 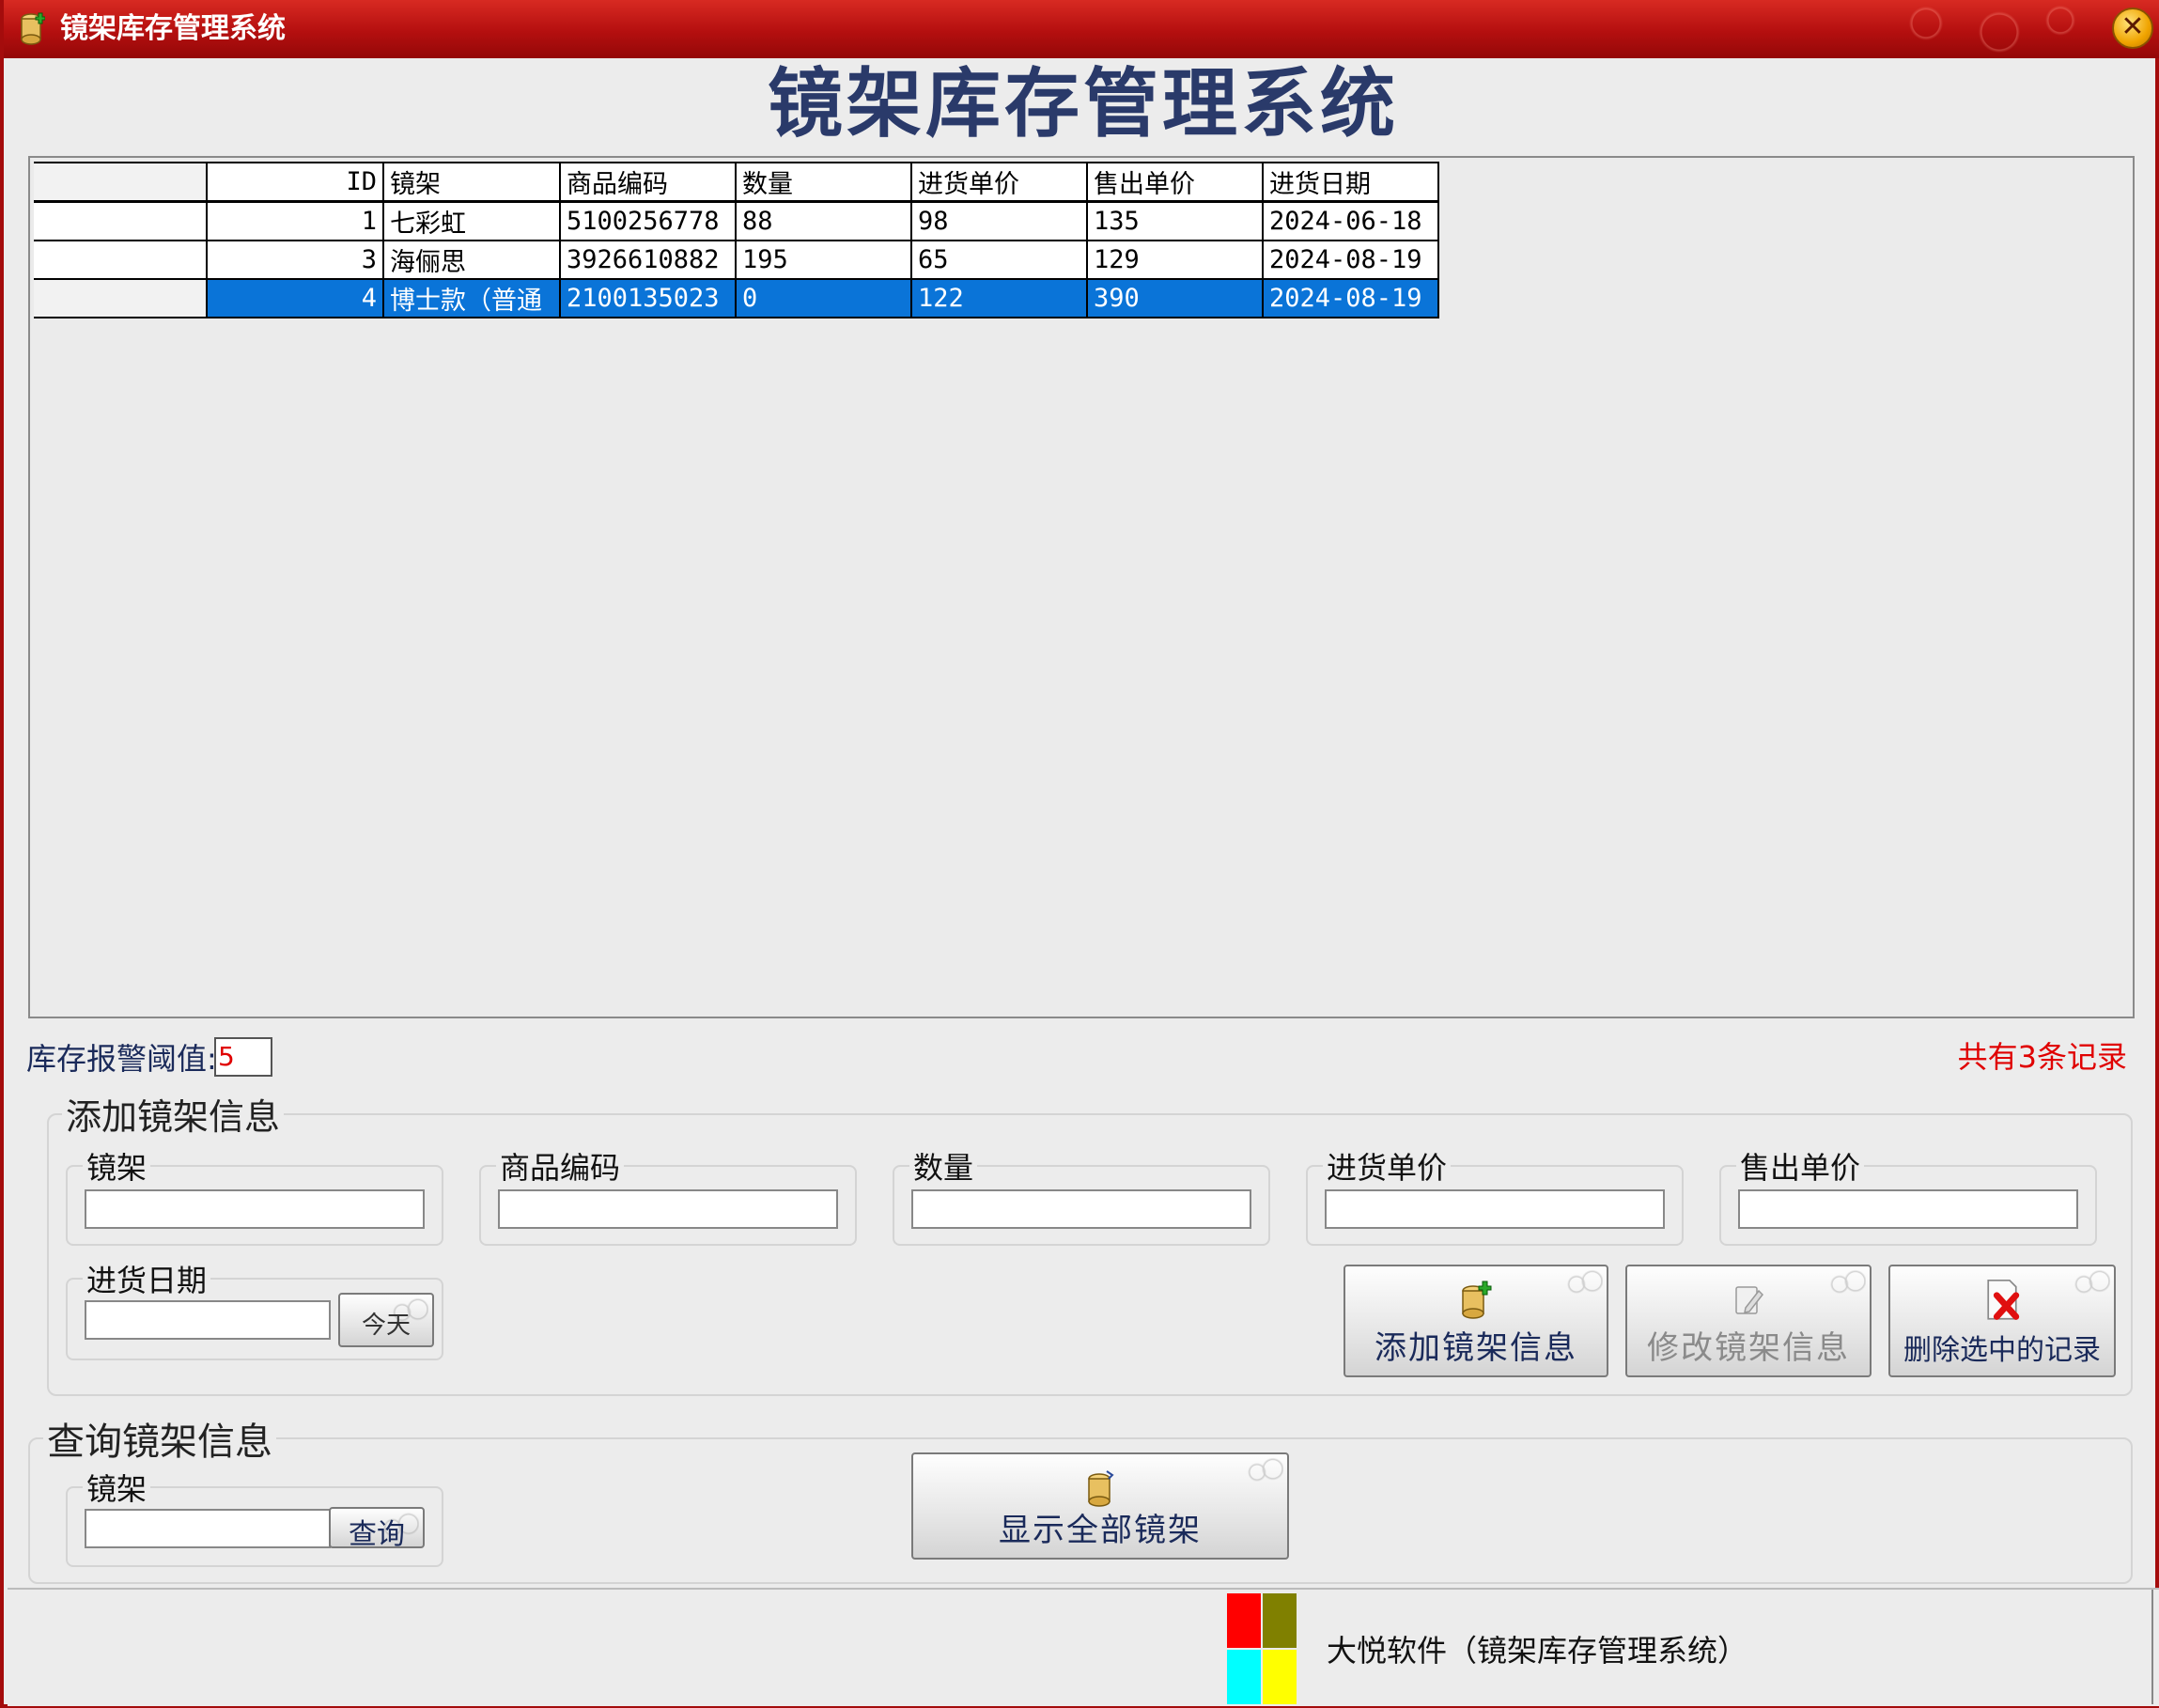 What do you see at coordinates (428, 224) in the screenshot?
I see `cell-frame-text: 七彩虹` at bounding box center [428, 224].